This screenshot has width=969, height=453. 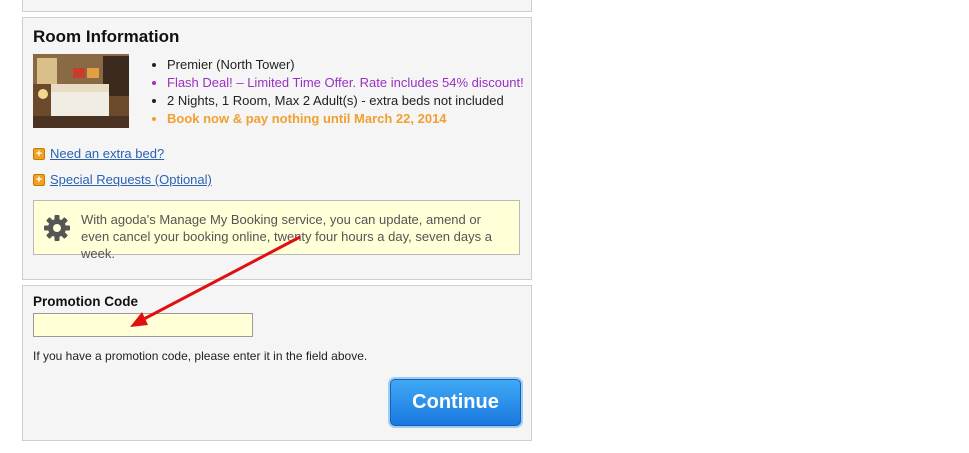 What do you see at coordinates (455, 402) in the screenshot?
I see `continue-button: Continue` at bounding box center [455, 402].